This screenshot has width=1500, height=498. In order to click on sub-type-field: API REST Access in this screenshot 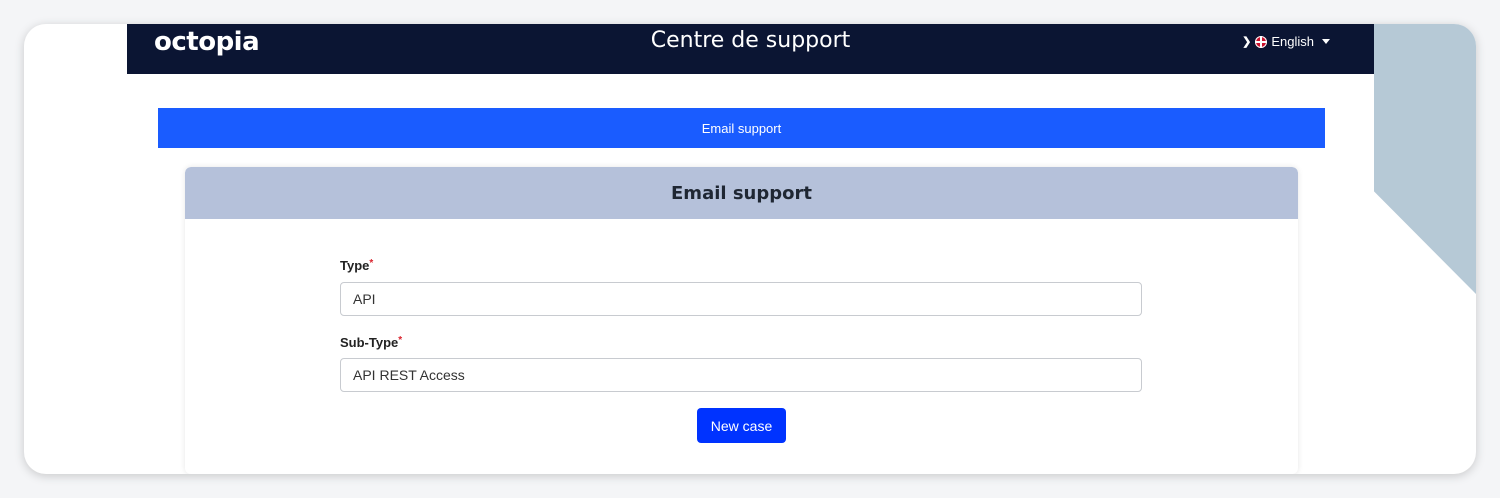, I will do `click(741, 375)`.